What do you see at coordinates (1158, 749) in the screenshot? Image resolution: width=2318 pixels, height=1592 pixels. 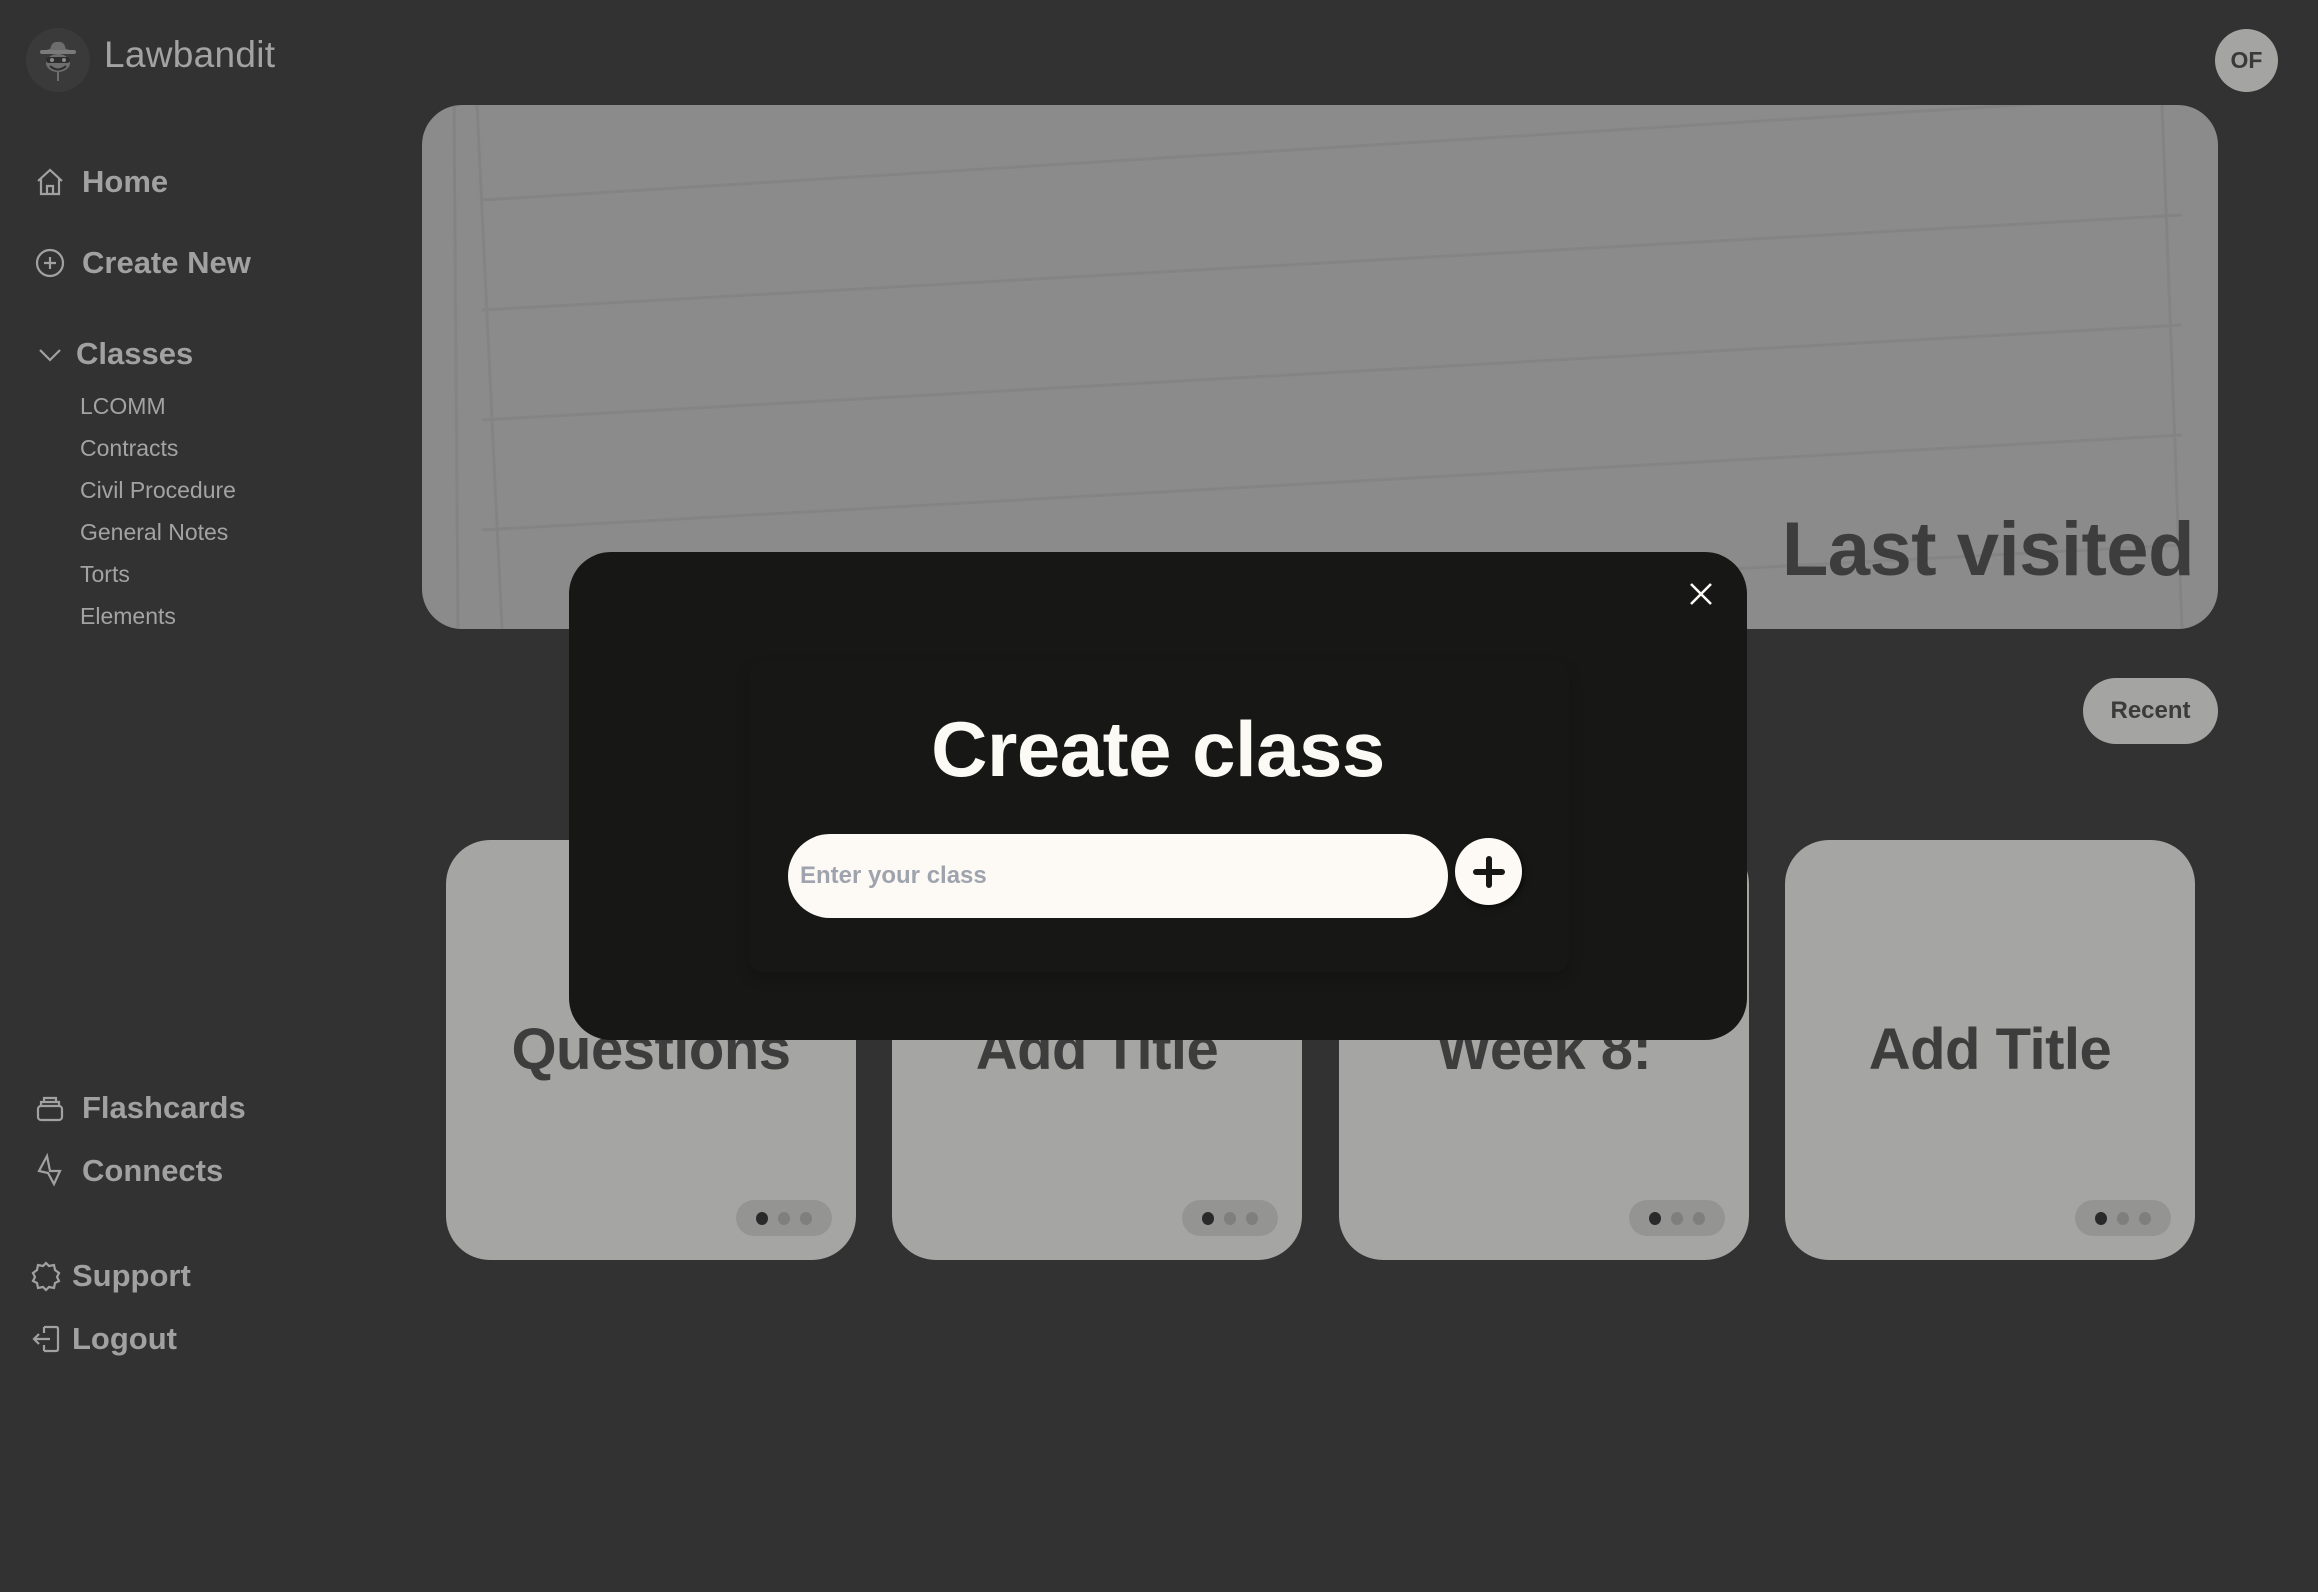 I see `modal-title: Create class` at bounding box center [1158, 749].